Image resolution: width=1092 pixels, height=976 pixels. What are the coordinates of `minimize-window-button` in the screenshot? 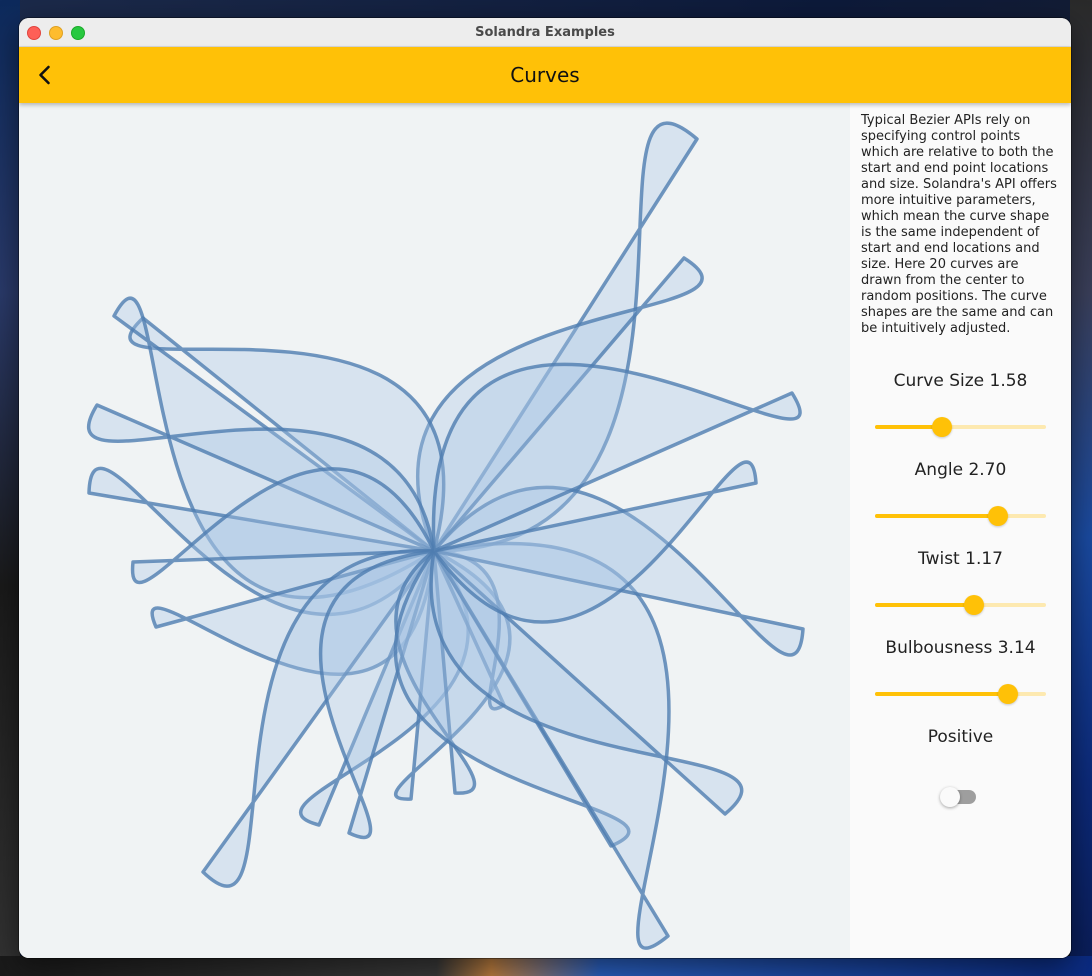 It's located at (56, 33).